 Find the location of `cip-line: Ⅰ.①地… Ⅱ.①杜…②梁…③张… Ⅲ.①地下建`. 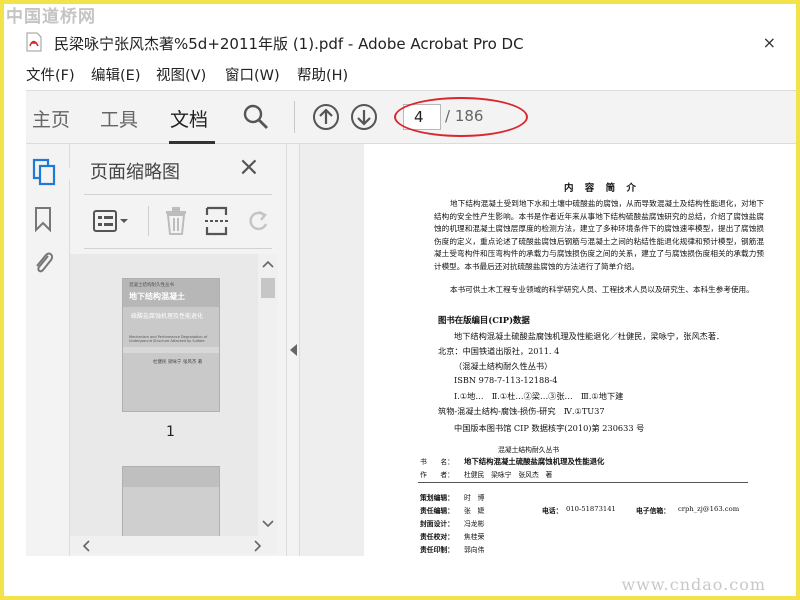

cip-line: Ⅰ.①地… Ⅱ.①杜…②梁…③张… Ⅲ.①地下建 is located at coordinates (539, 396).